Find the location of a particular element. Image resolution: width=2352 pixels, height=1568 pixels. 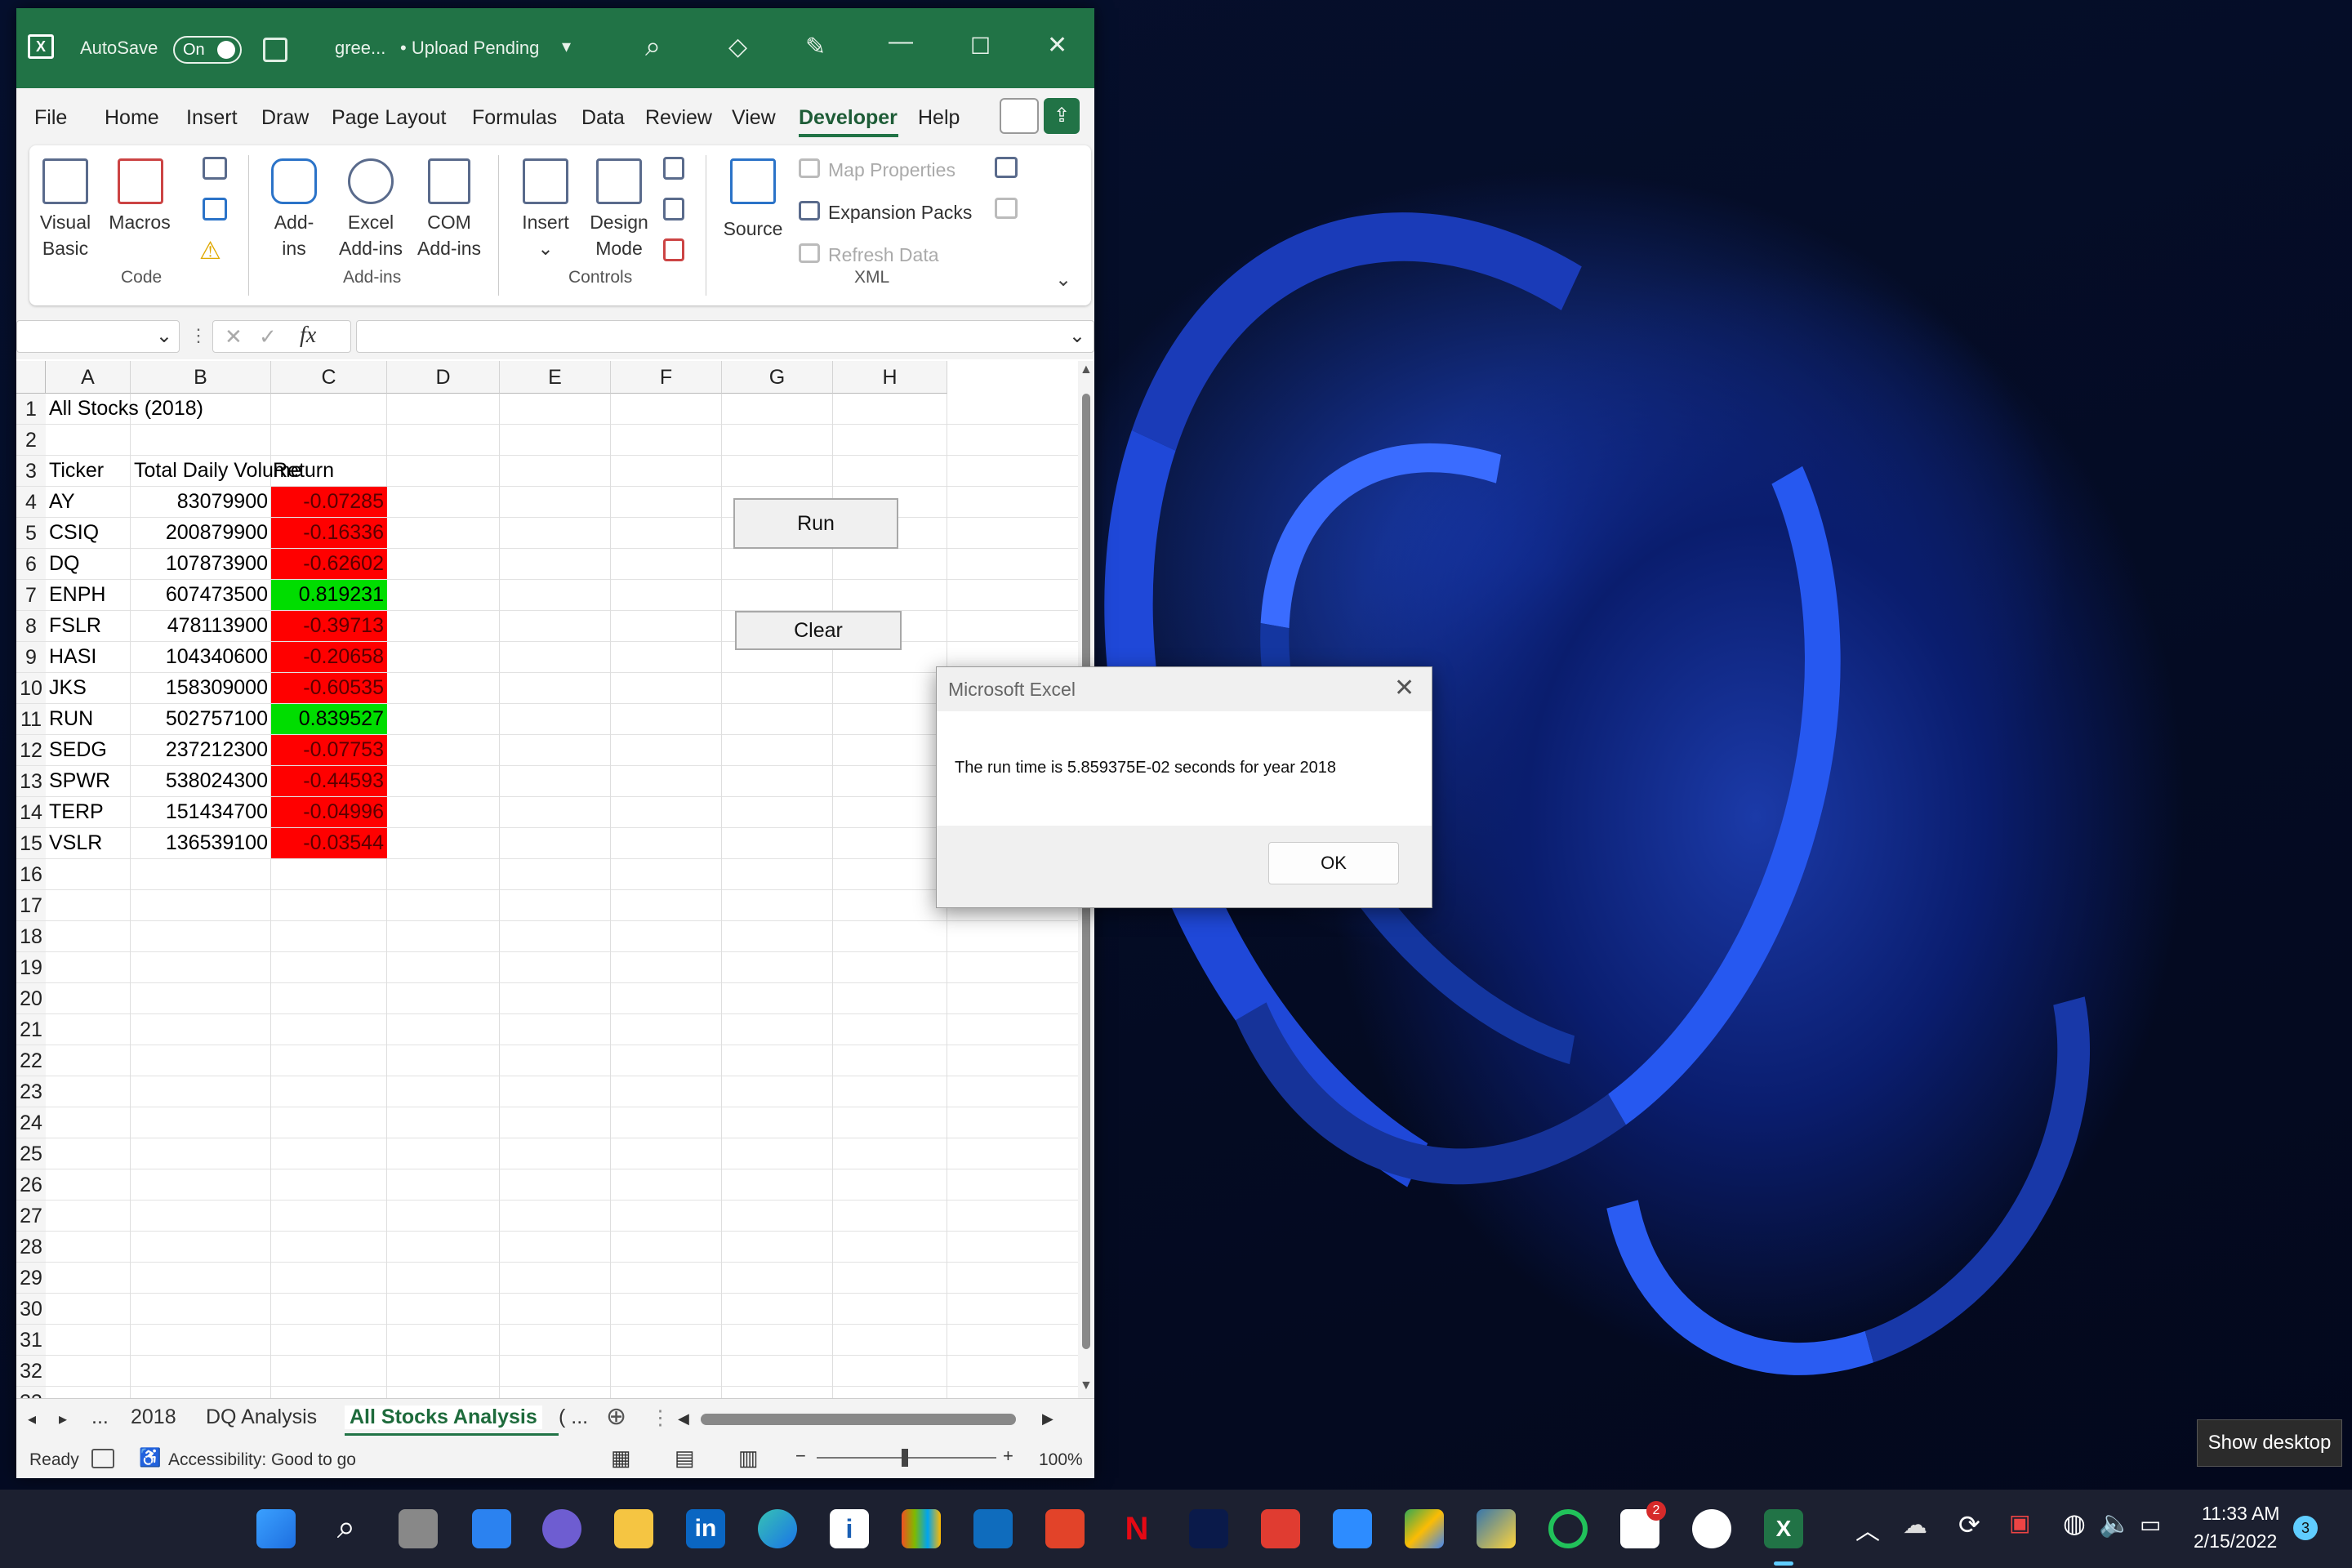

row-header: 11 is located at coordinates (31, 719).